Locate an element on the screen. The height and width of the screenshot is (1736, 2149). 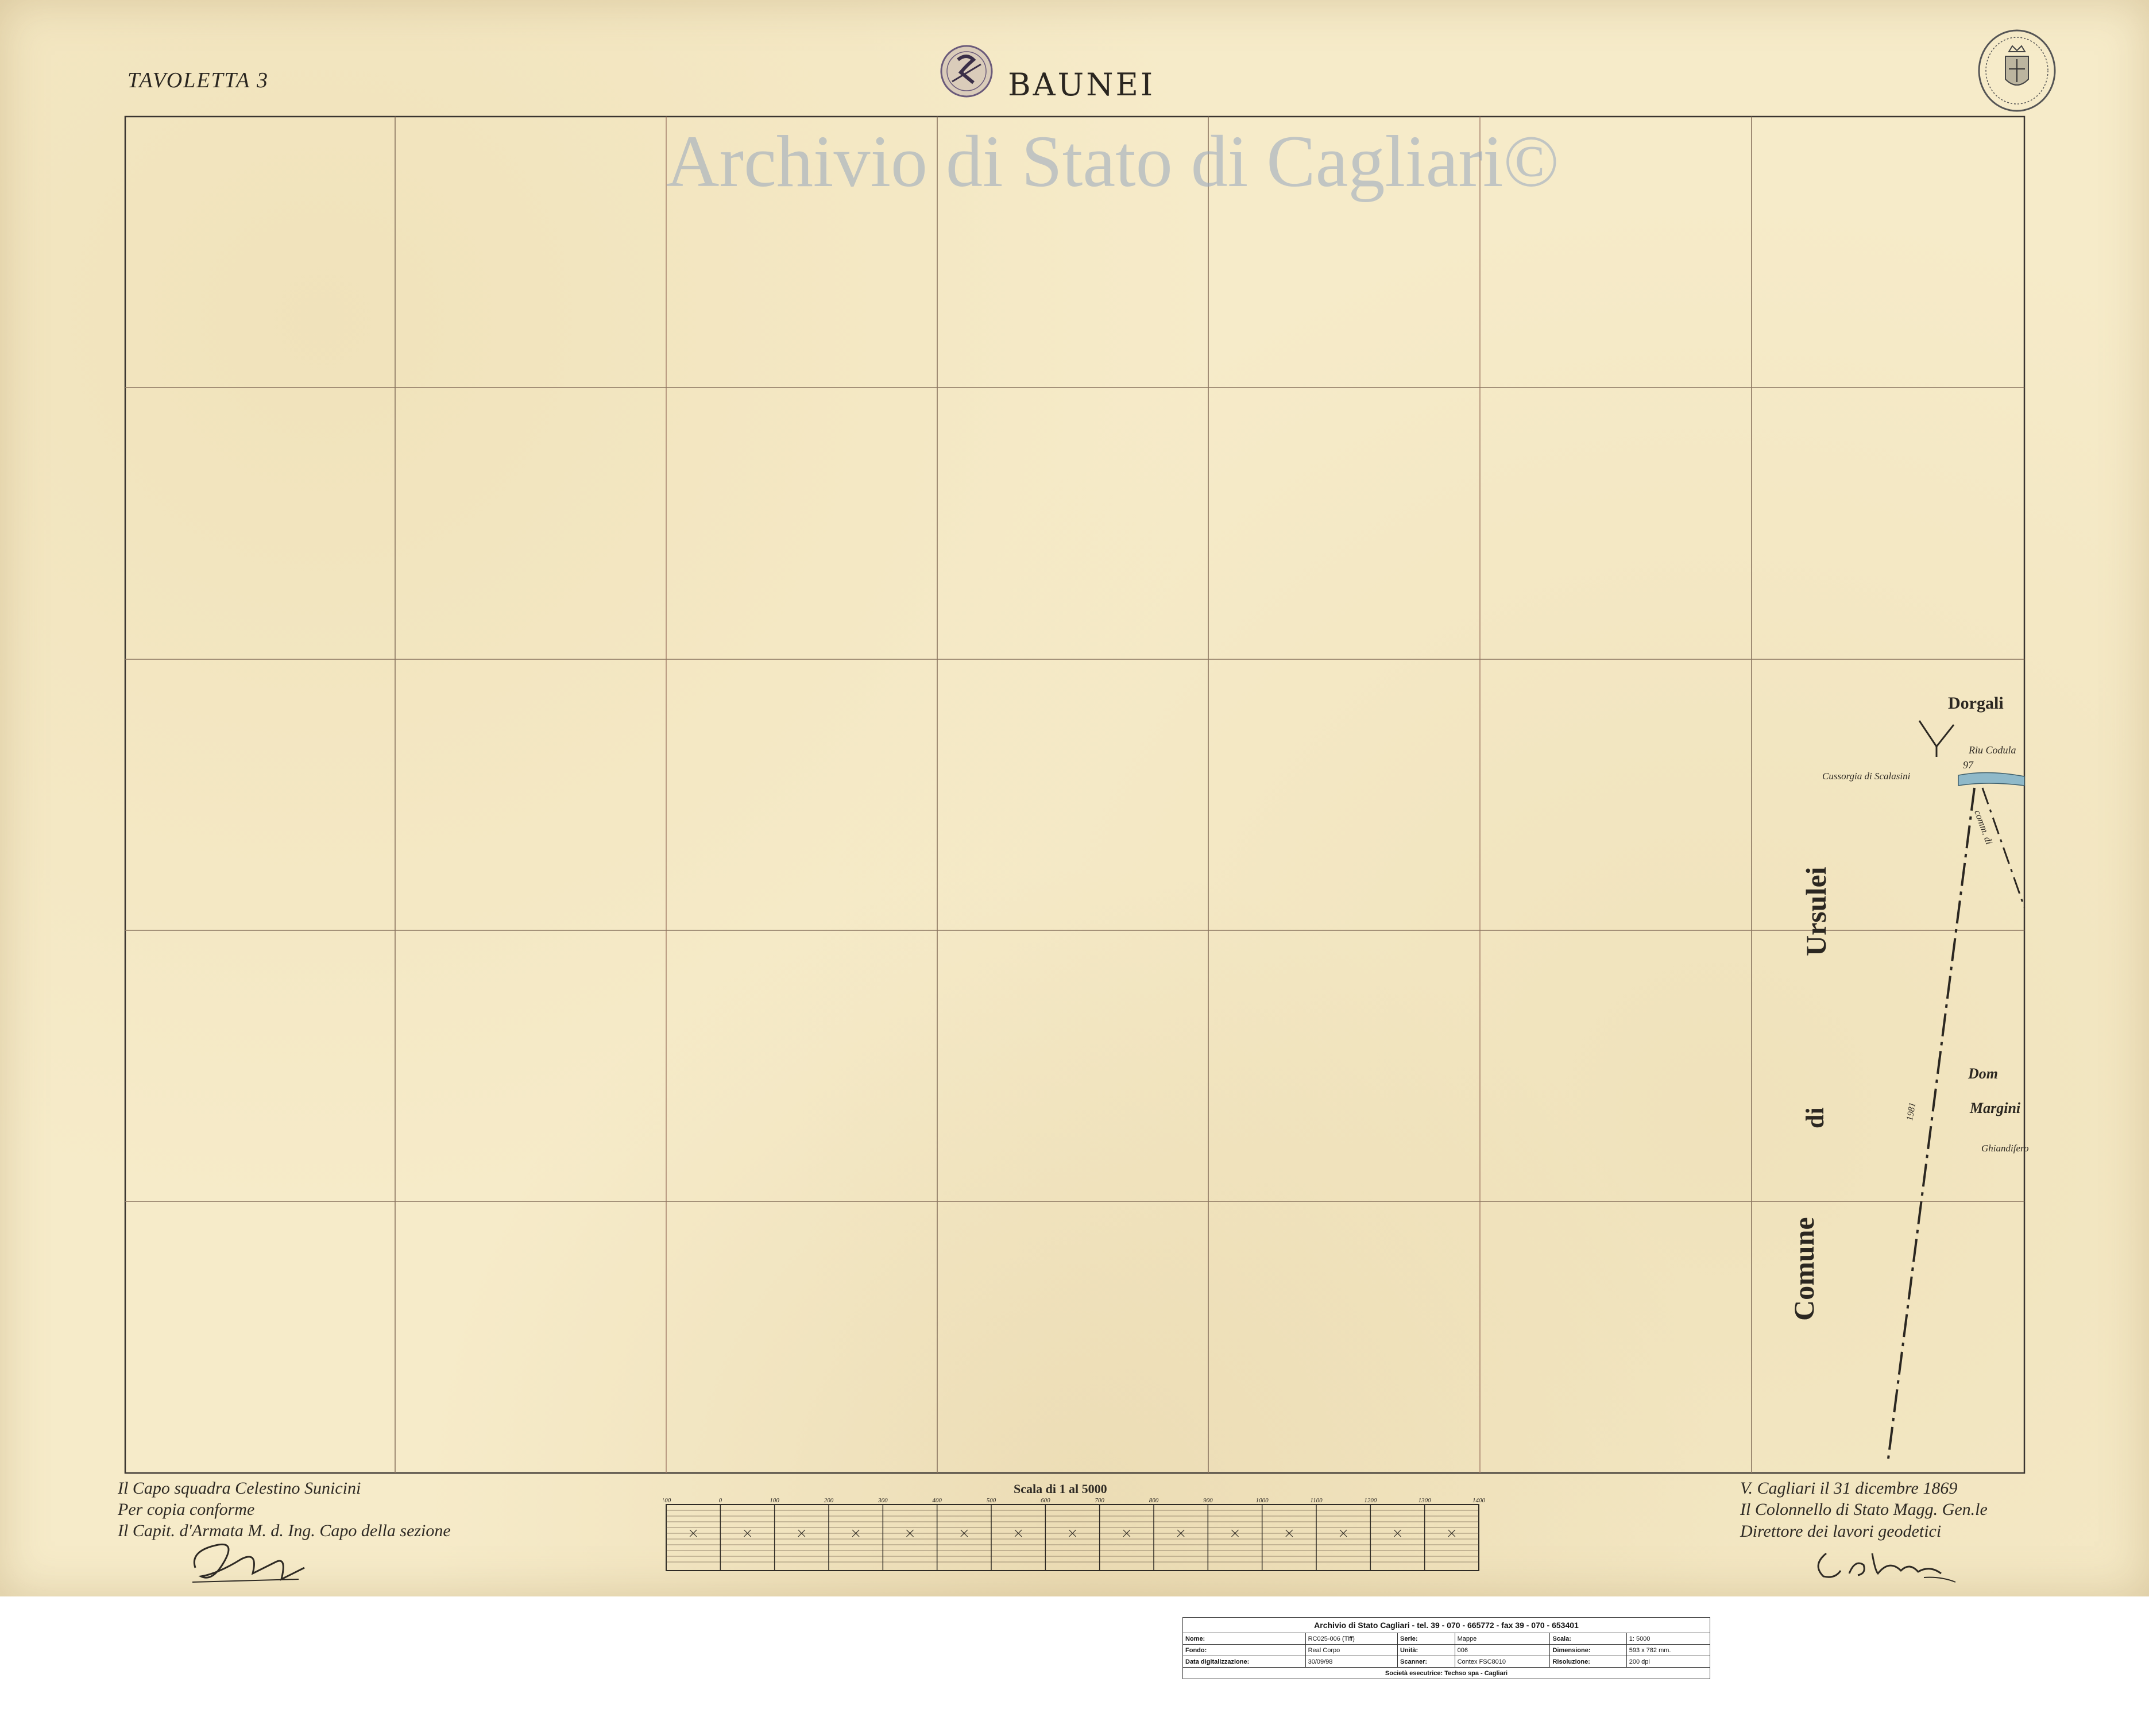
label-ursulei: Ursulei is located at coordinates (1816, 911).